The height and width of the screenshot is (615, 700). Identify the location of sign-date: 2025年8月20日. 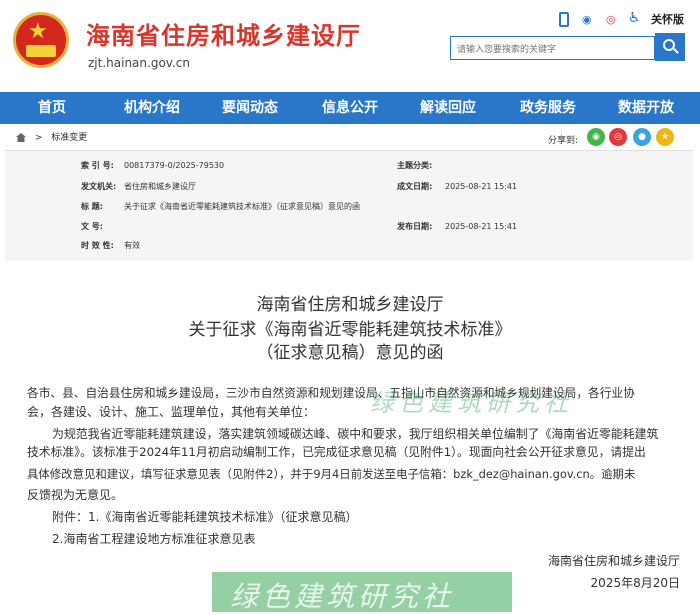
(635, 583).